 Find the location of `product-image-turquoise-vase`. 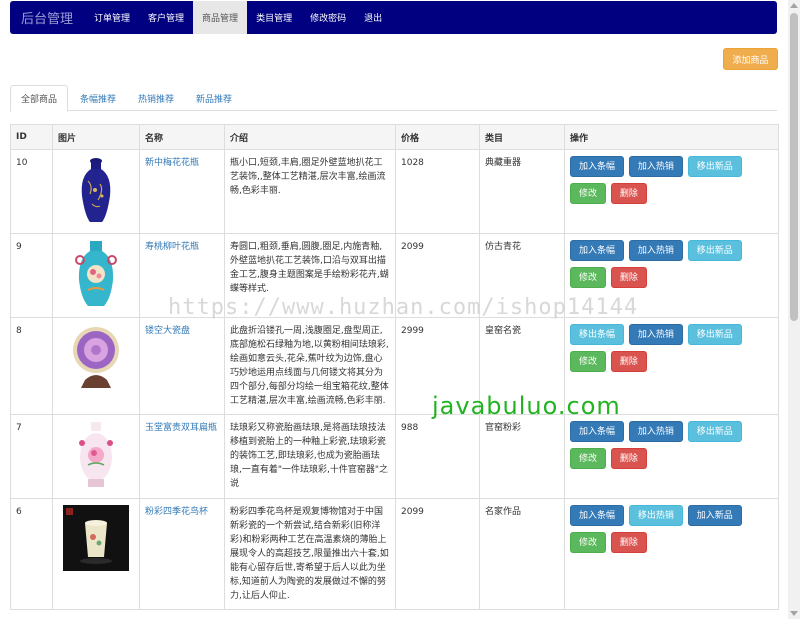

product-image-turquoise-vase is located at coordinates (96, 274).